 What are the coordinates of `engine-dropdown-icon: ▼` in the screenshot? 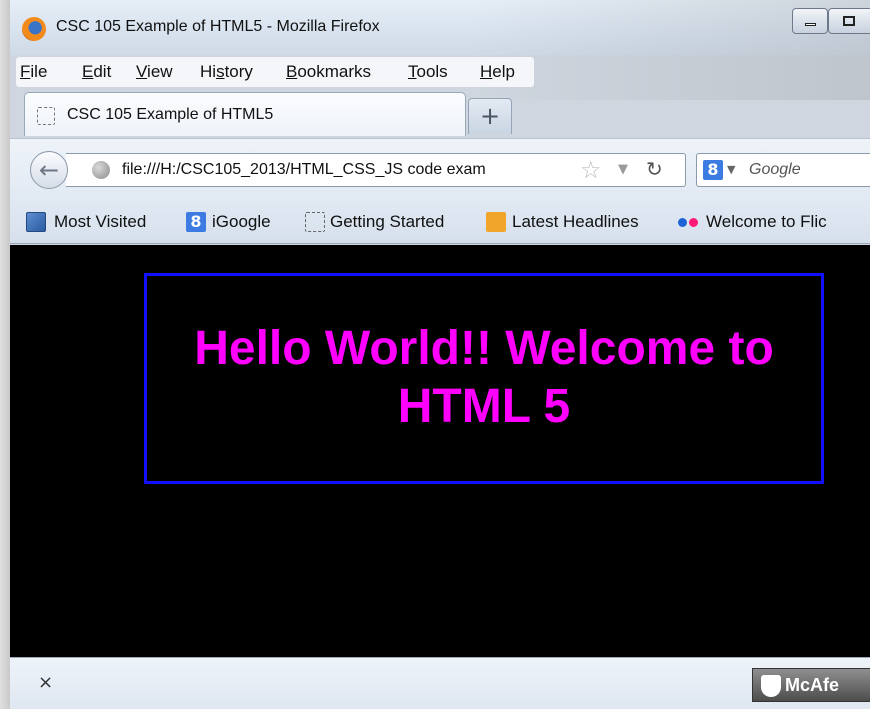 It's located at (731, 169).